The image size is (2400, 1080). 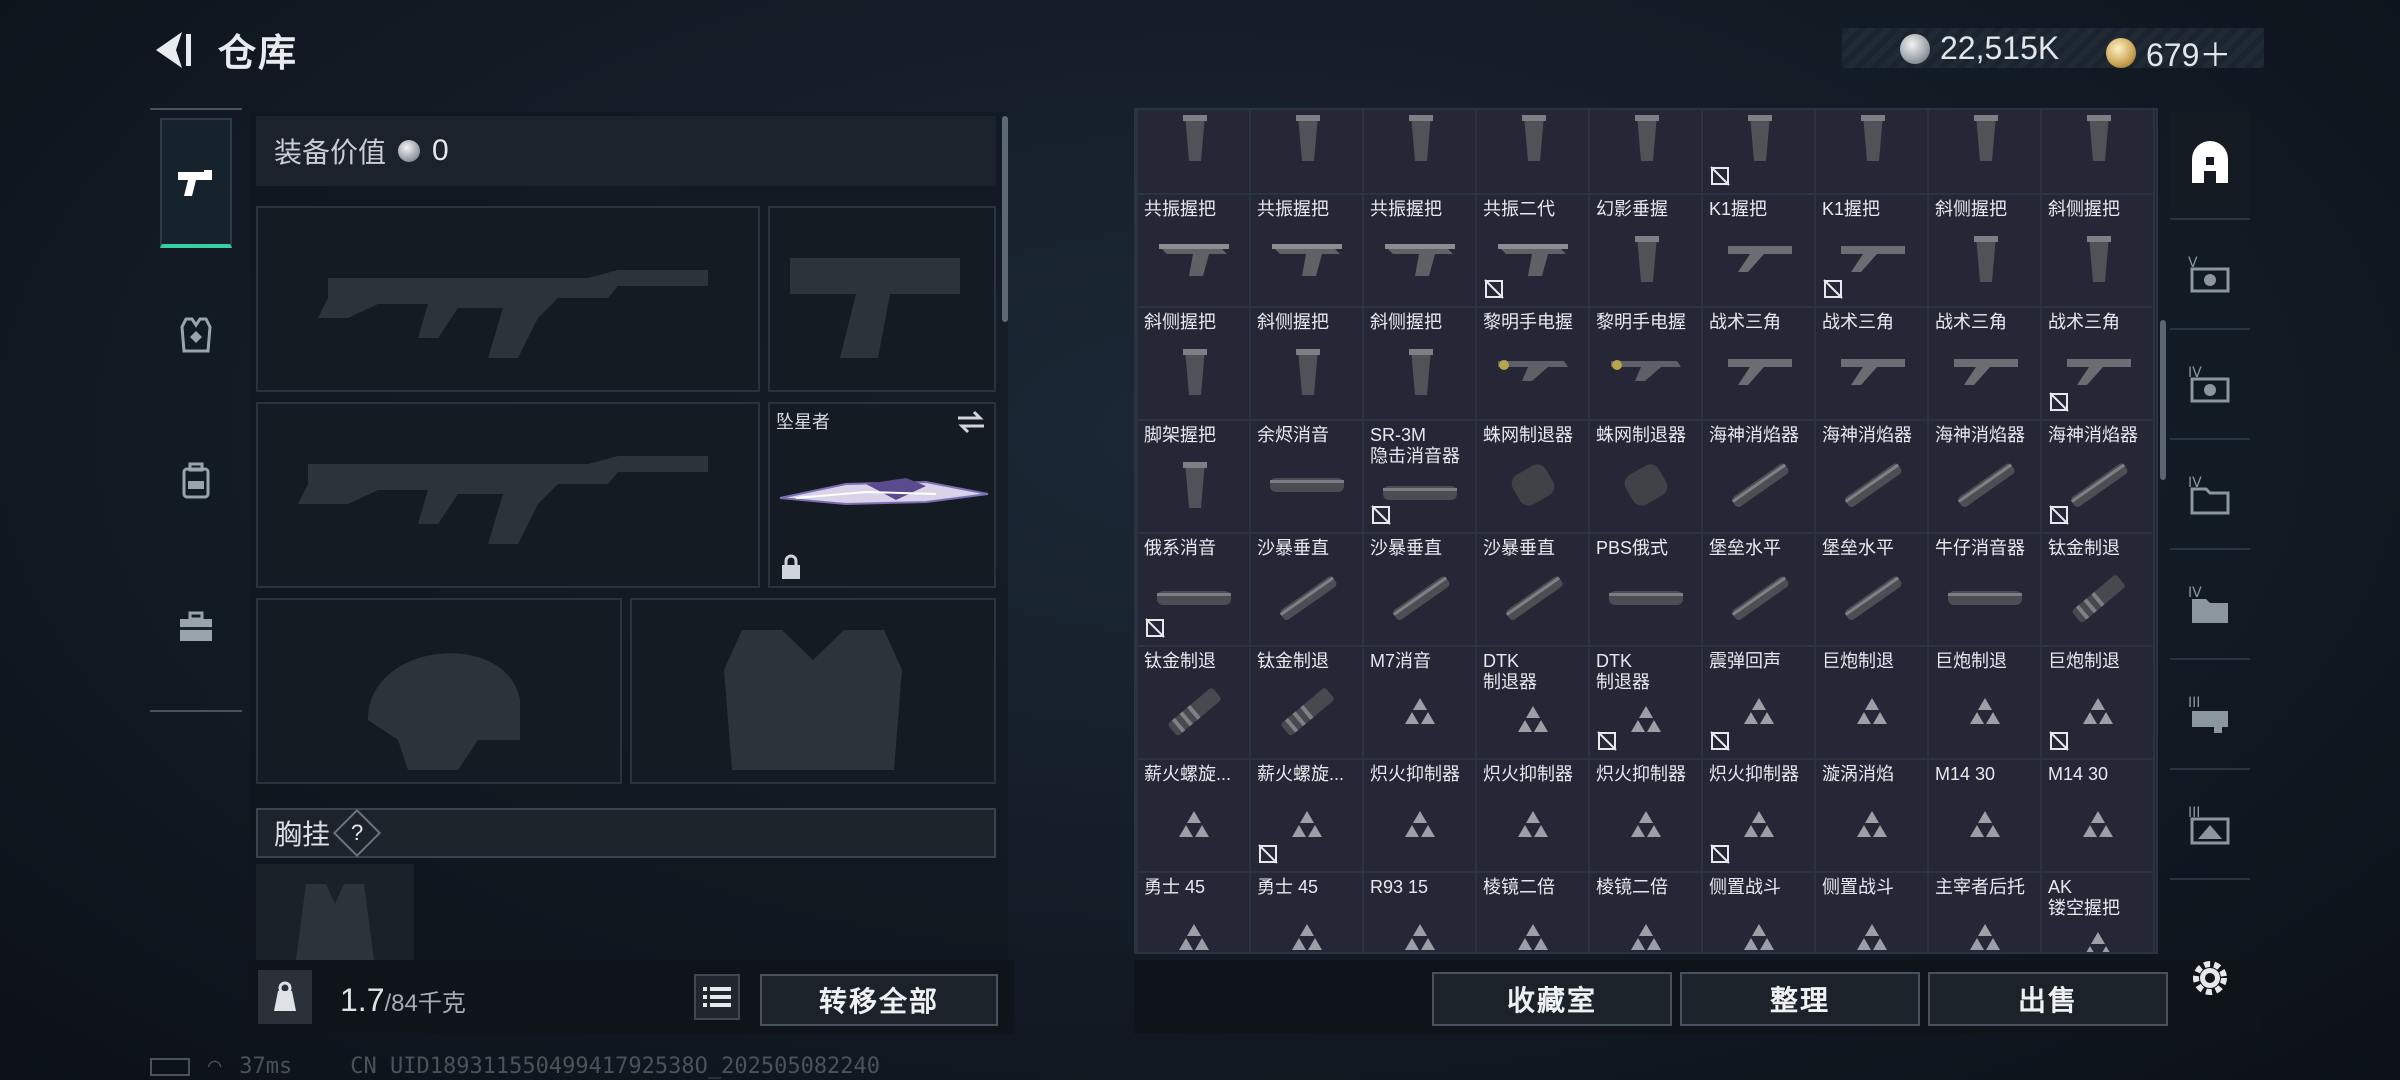 I want to click on grid-item: 共振二代, so click(x=1532, y=250).